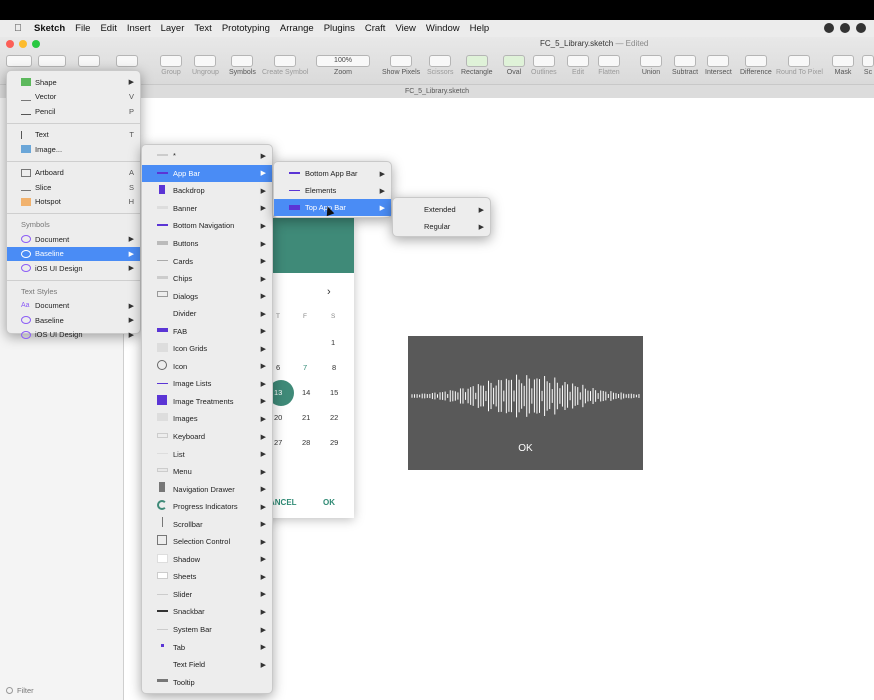 The width and height of the screenshot is (874, 700). I want to click on menu-arrange: Arrange, so click(297, 28).